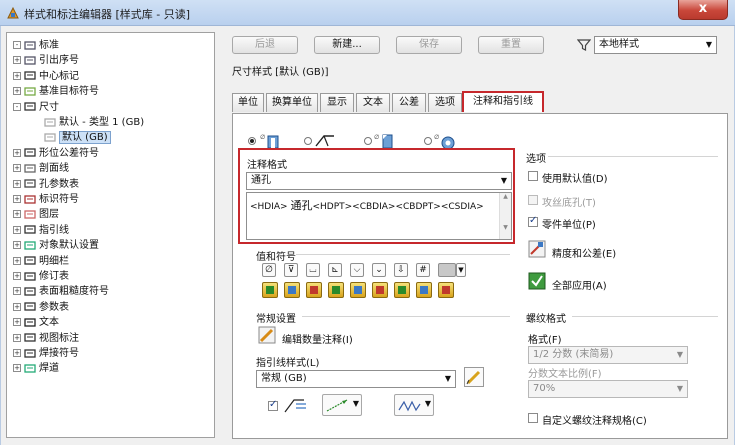 The image size is (735, 445). I want to click on diameter-symbol-icon: ∅, so click(269, 270).